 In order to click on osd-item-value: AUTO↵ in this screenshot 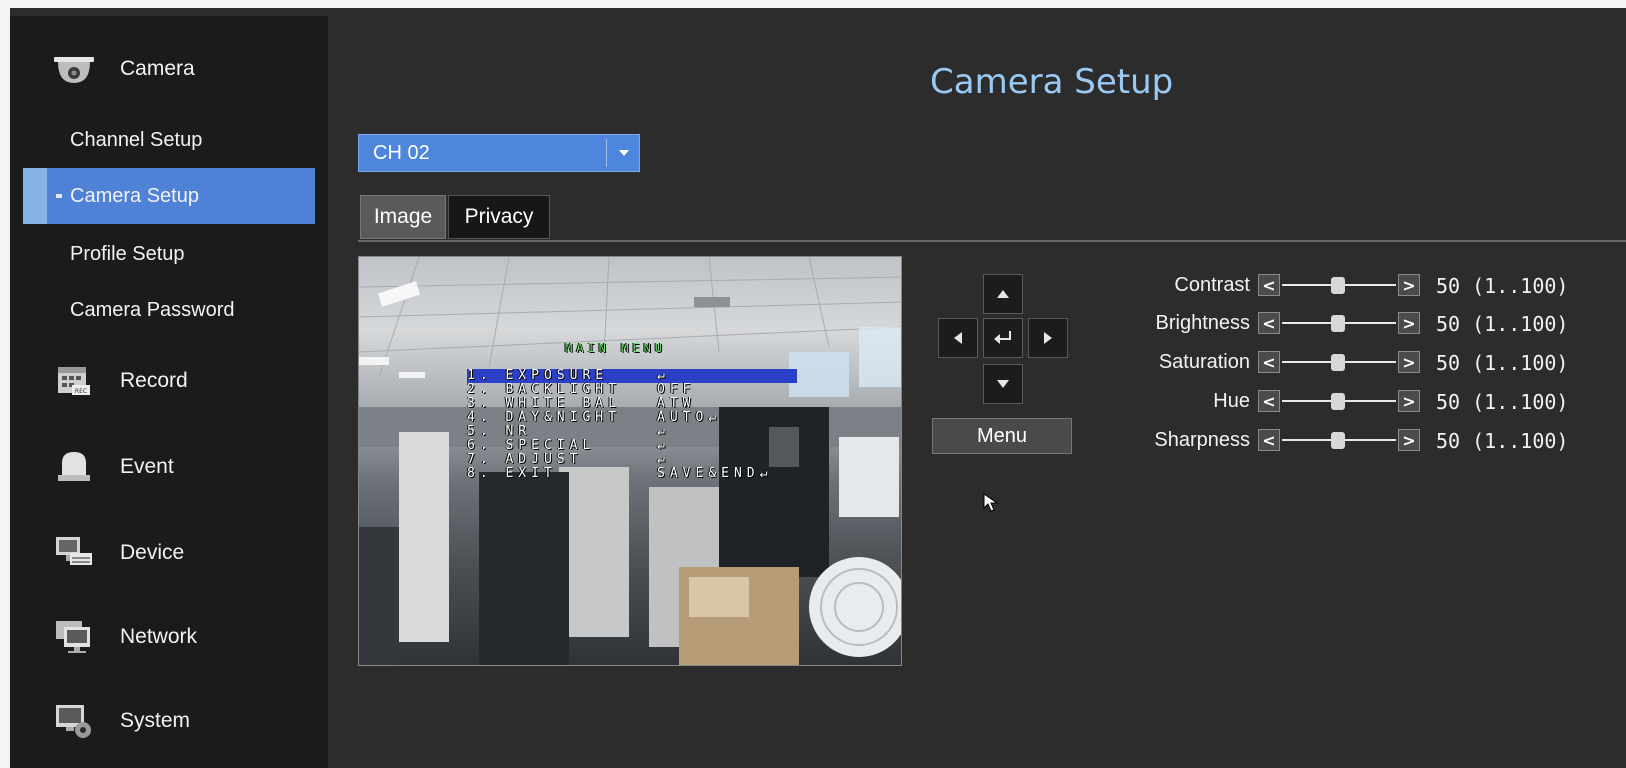, I will do `click(689, 417)`.